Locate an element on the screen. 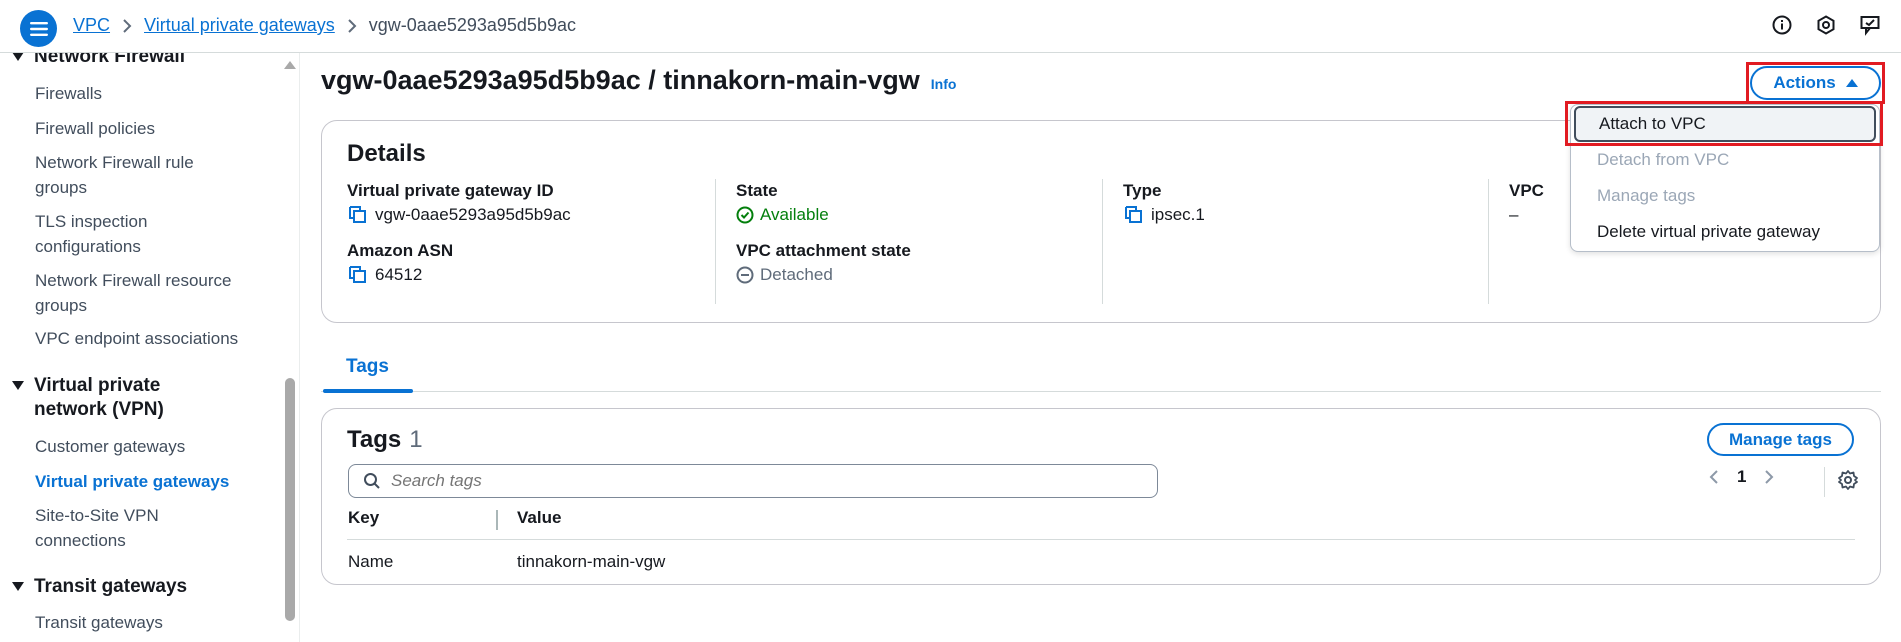 Image resolution: width=1901 pixels, height=642 pixels. sidebar-scrollbar is located at coordinates (290, 499).